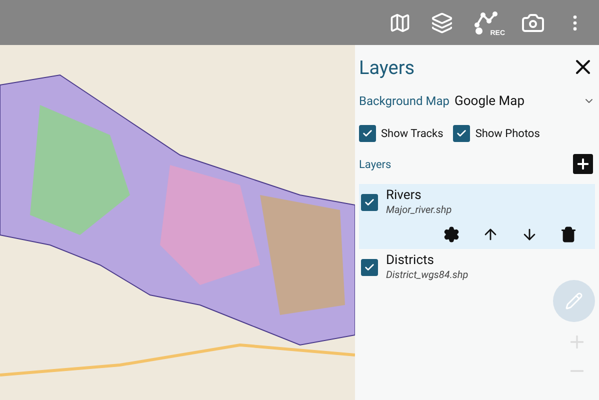 The height and width of the screenshot is (400, 599). What do you see at coordinates (375, 164) in the screenshot?
I see `layers-heading: Layers` at bounding box center [375, 164].